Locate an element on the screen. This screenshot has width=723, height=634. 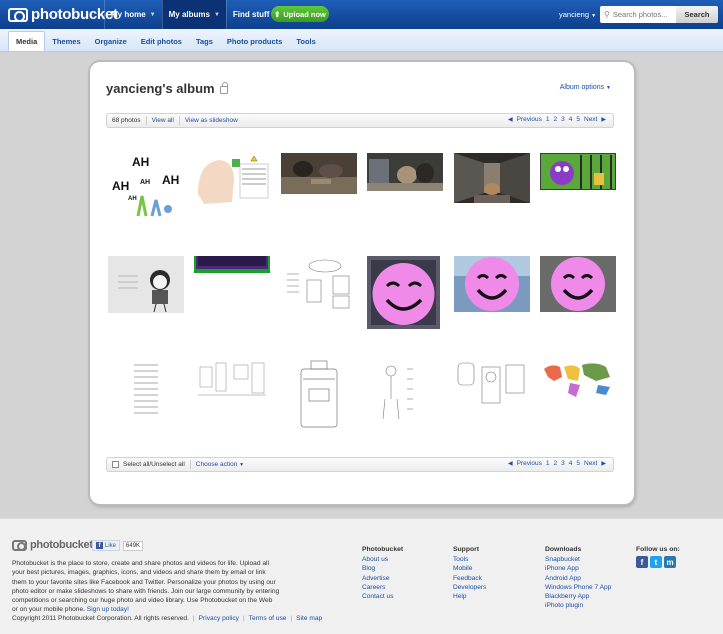
tab-organize: Organize is located at coordinates (111, 41).